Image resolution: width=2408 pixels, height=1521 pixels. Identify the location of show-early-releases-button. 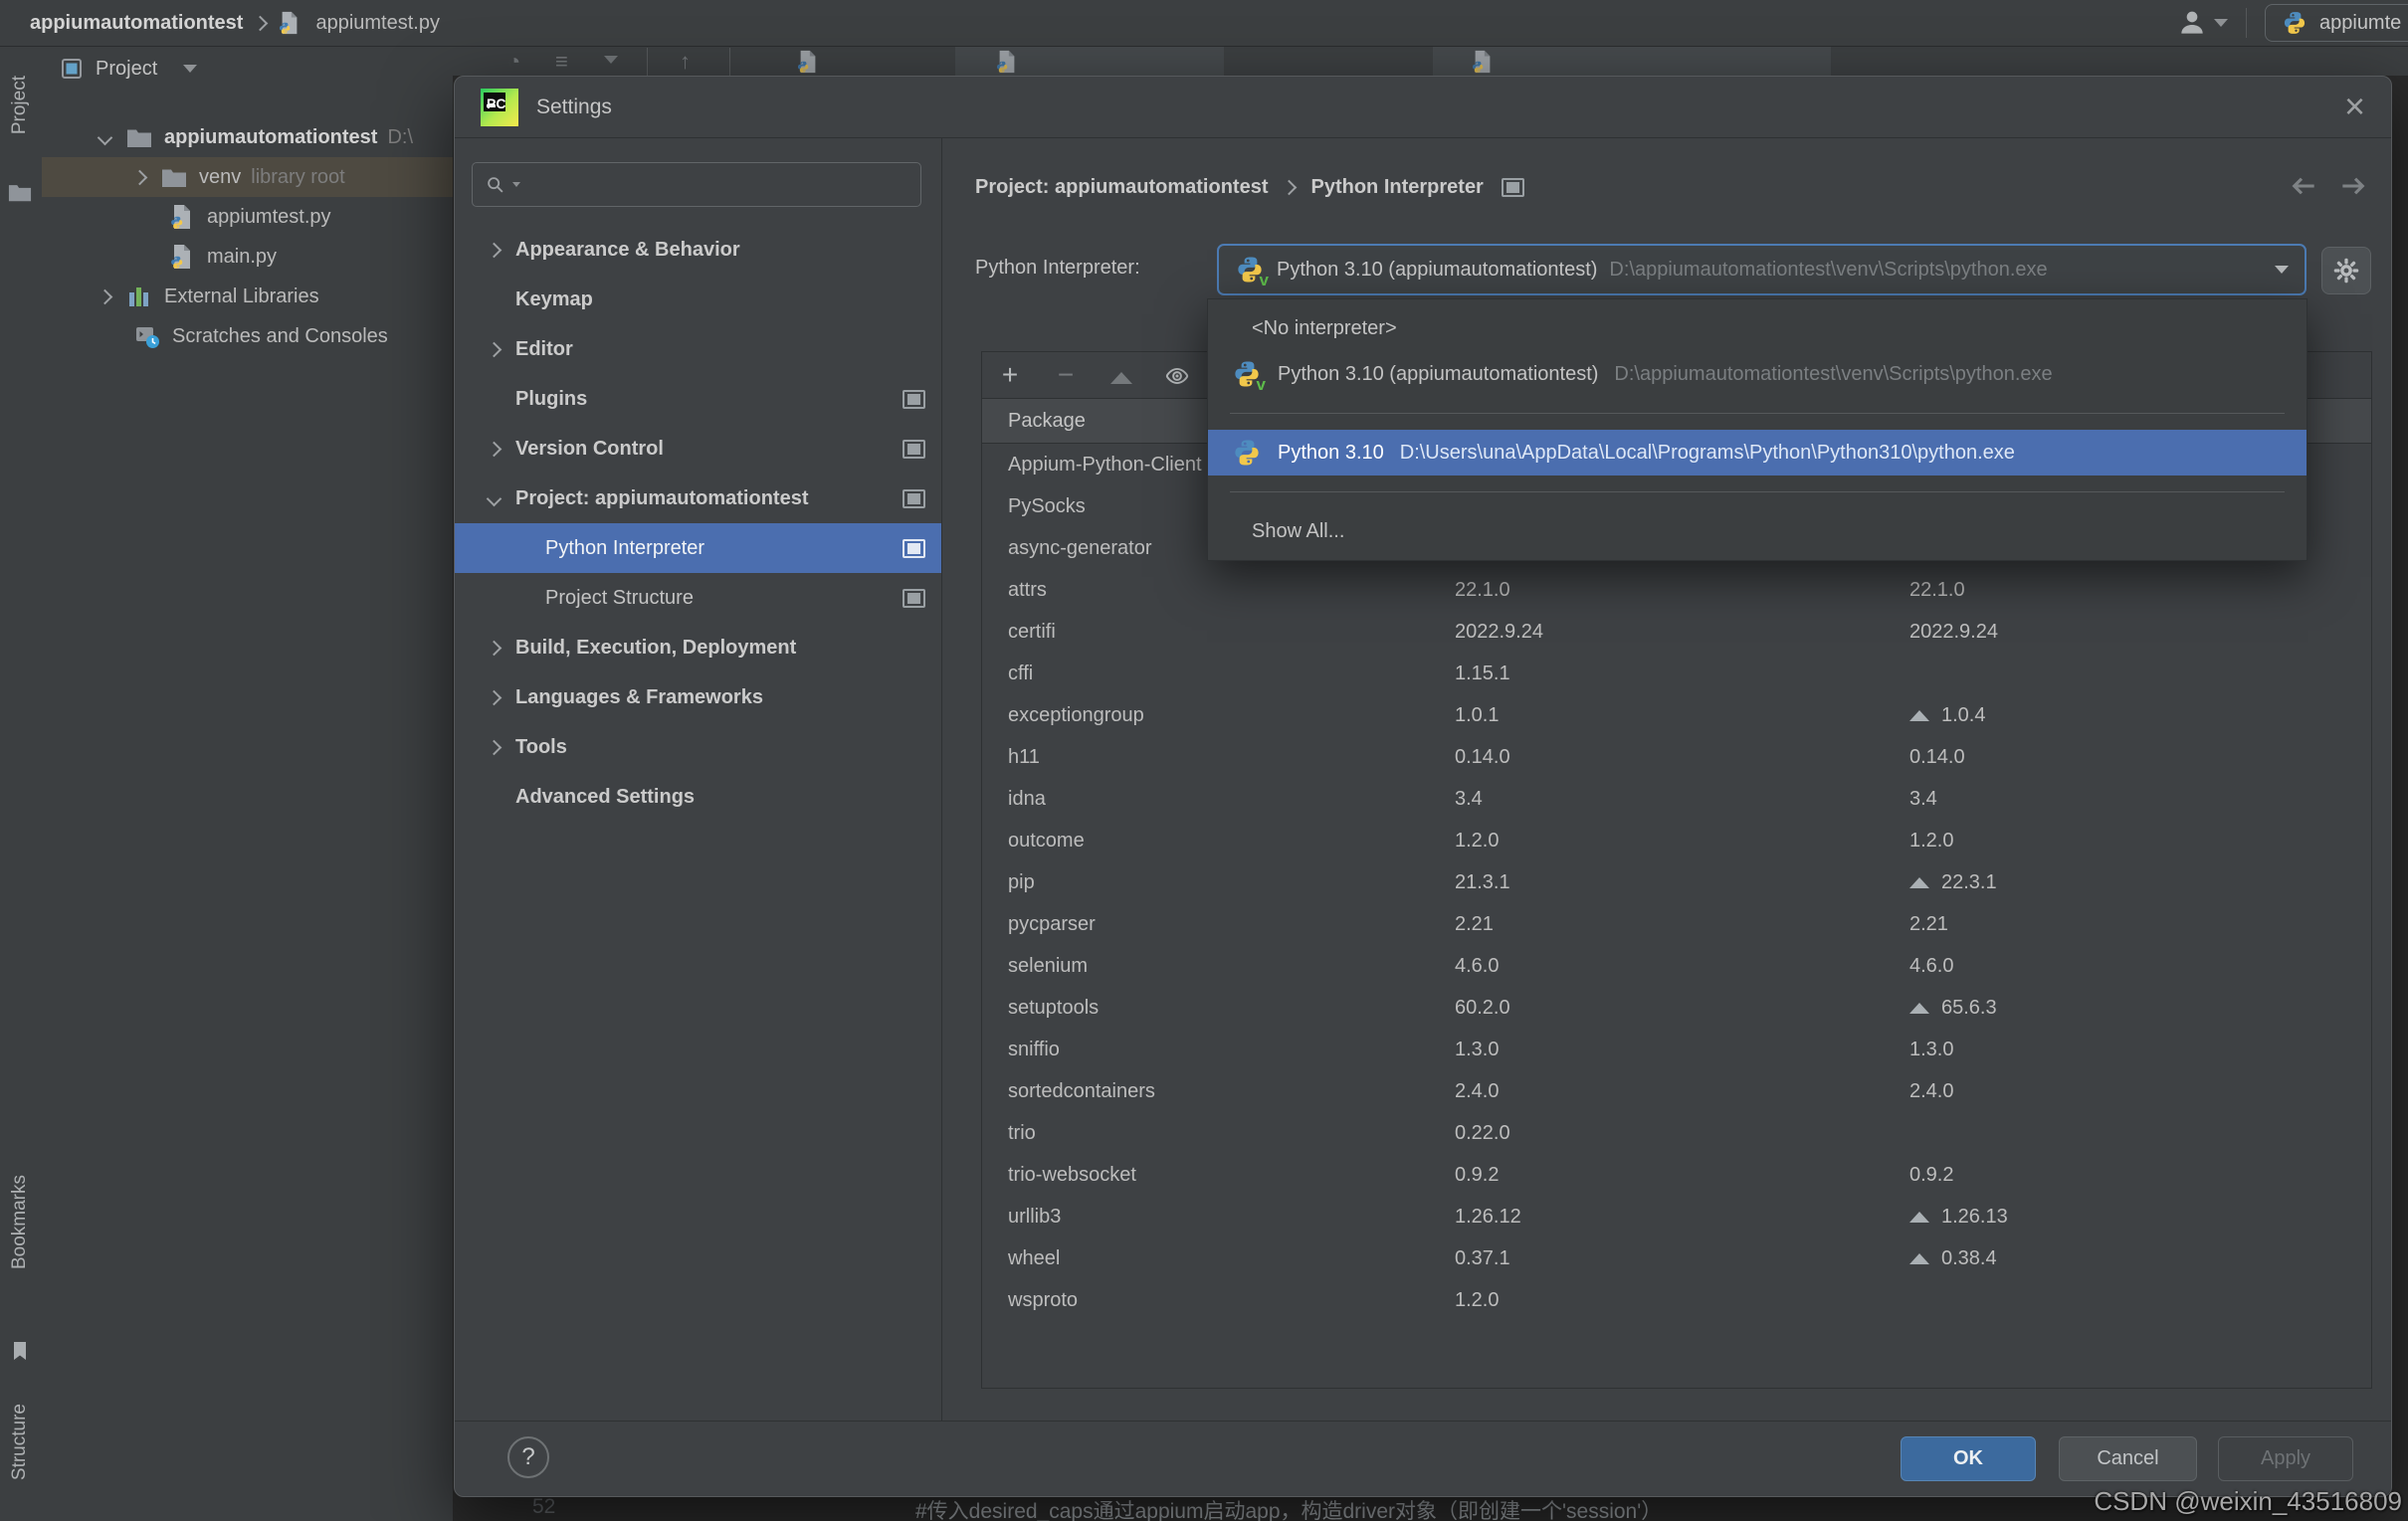
(1177, 376).